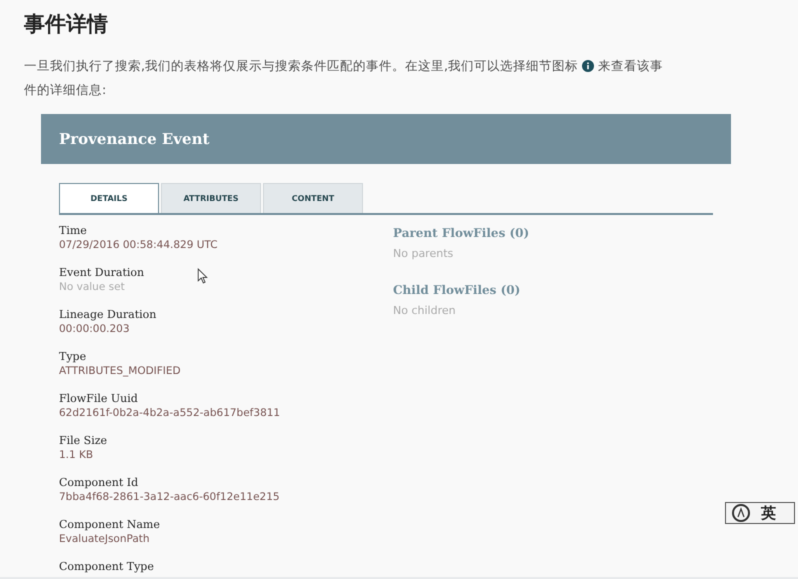  What do you see at coordinates (66, 24) in the screenshot?
I see `section-heading: 事件详情` at bounding box center [66, 24].